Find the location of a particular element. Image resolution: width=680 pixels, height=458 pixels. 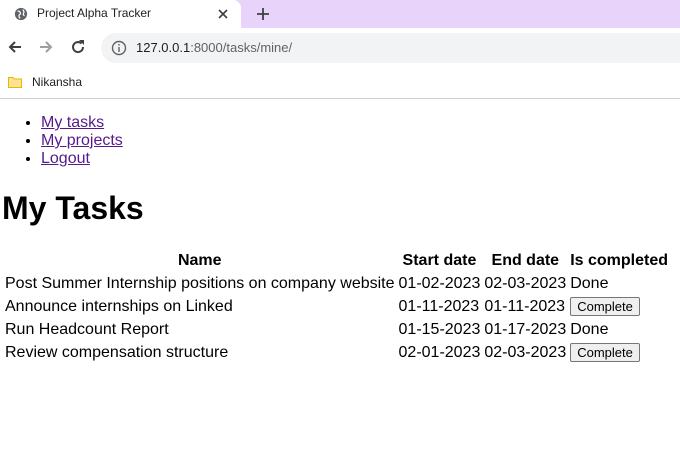

new-tab-icon is located at coordinates (263, 14).